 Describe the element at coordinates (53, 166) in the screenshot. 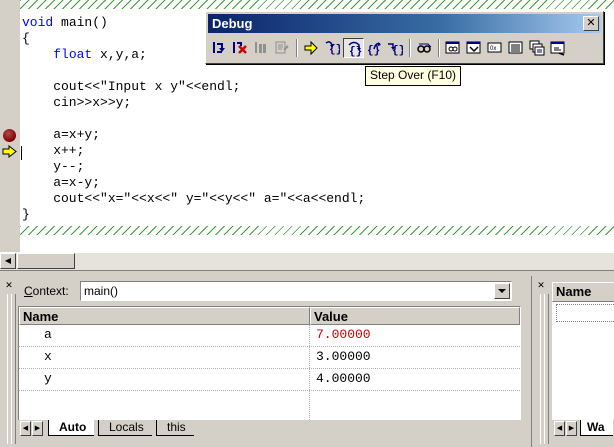

I see `code-line: y--;` at that location.